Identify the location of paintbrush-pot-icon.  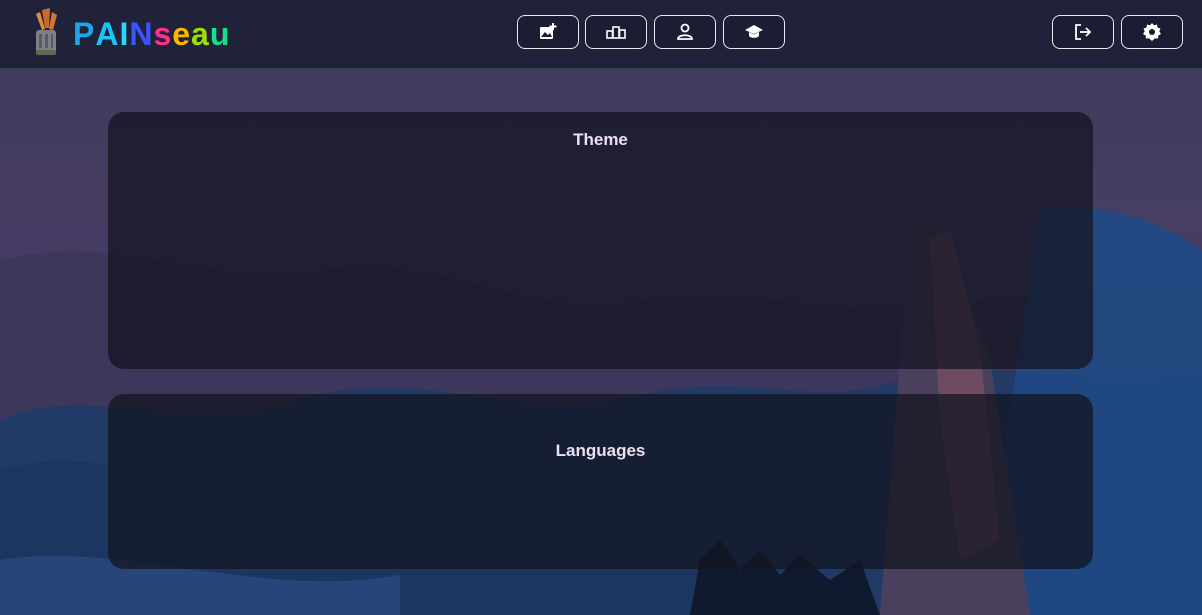
(46, 32).